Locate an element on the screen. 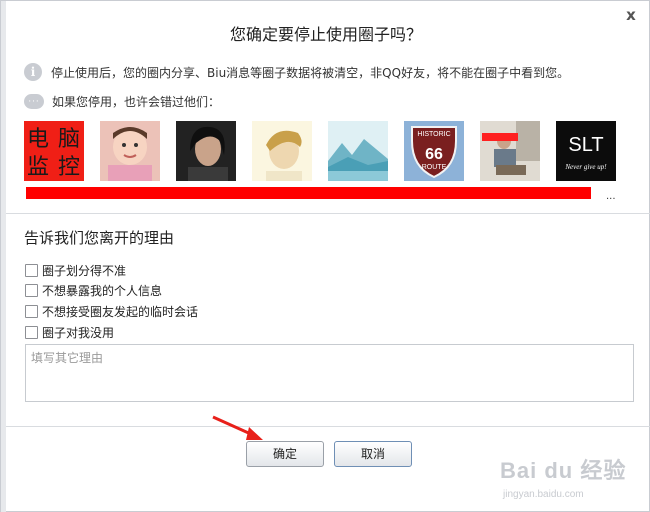 The image size is (650, 512). other-reason-input: 填写其它理由 is located at coordinates (329, 373).